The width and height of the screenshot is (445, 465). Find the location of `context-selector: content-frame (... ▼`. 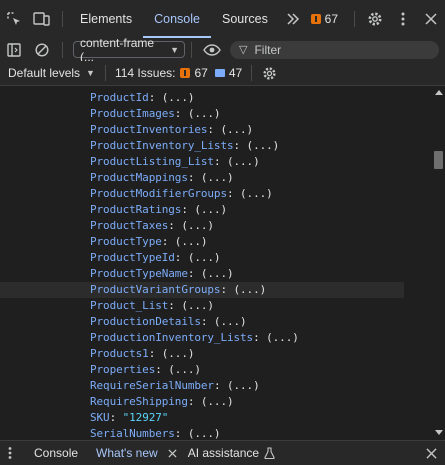

context-selector: content-frame (... ▼ is located at coordinates (129, 50).